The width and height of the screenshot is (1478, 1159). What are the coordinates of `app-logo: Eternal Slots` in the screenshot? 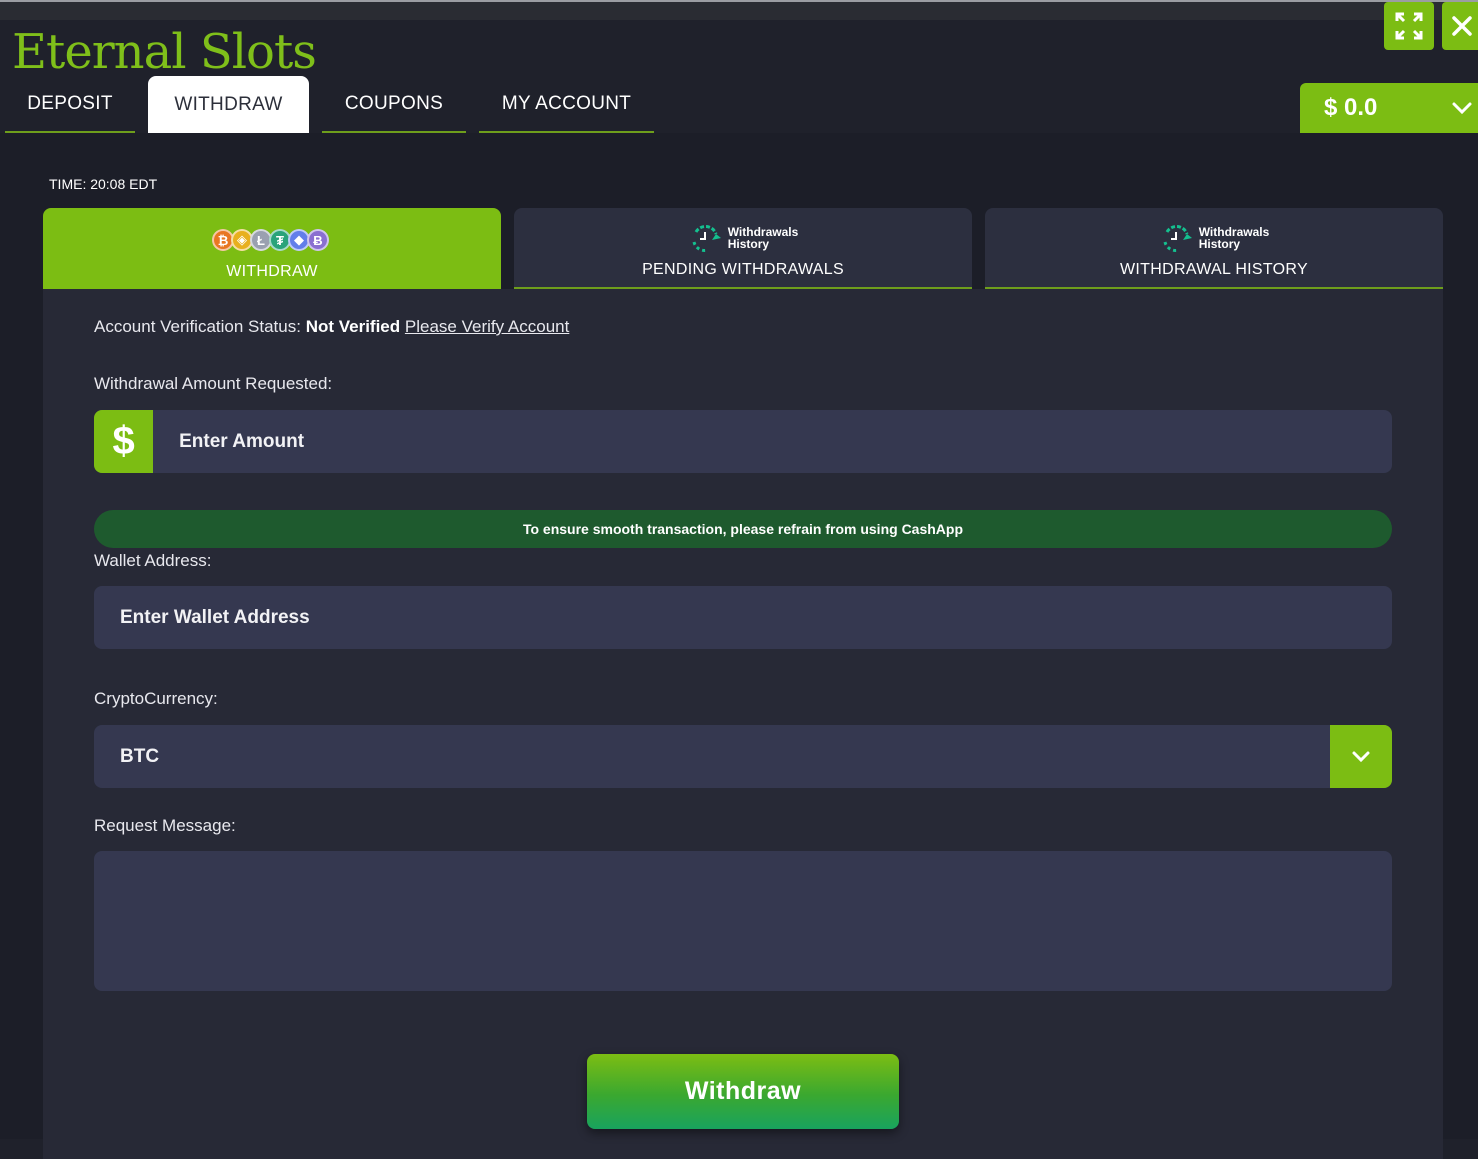 It's located at (164, 52).